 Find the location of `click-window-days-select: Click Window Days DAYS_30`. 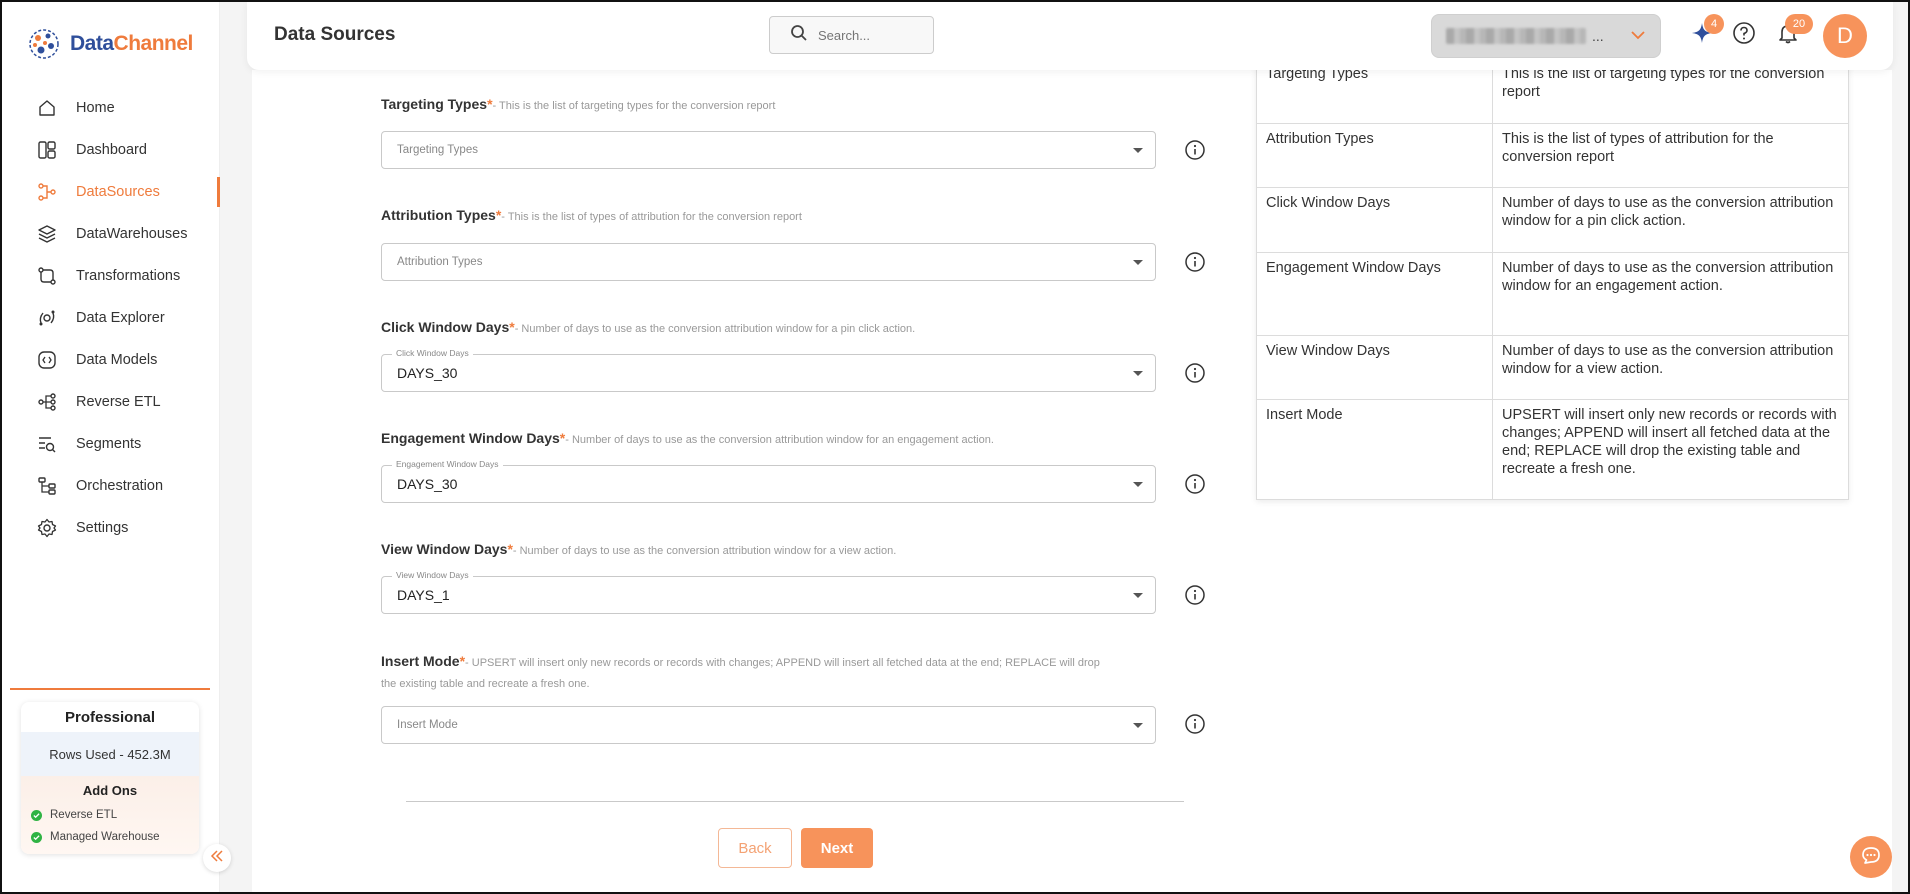

click-window-days-select: Click Window Days DAYS_30 is located at coordinates (768, 370).